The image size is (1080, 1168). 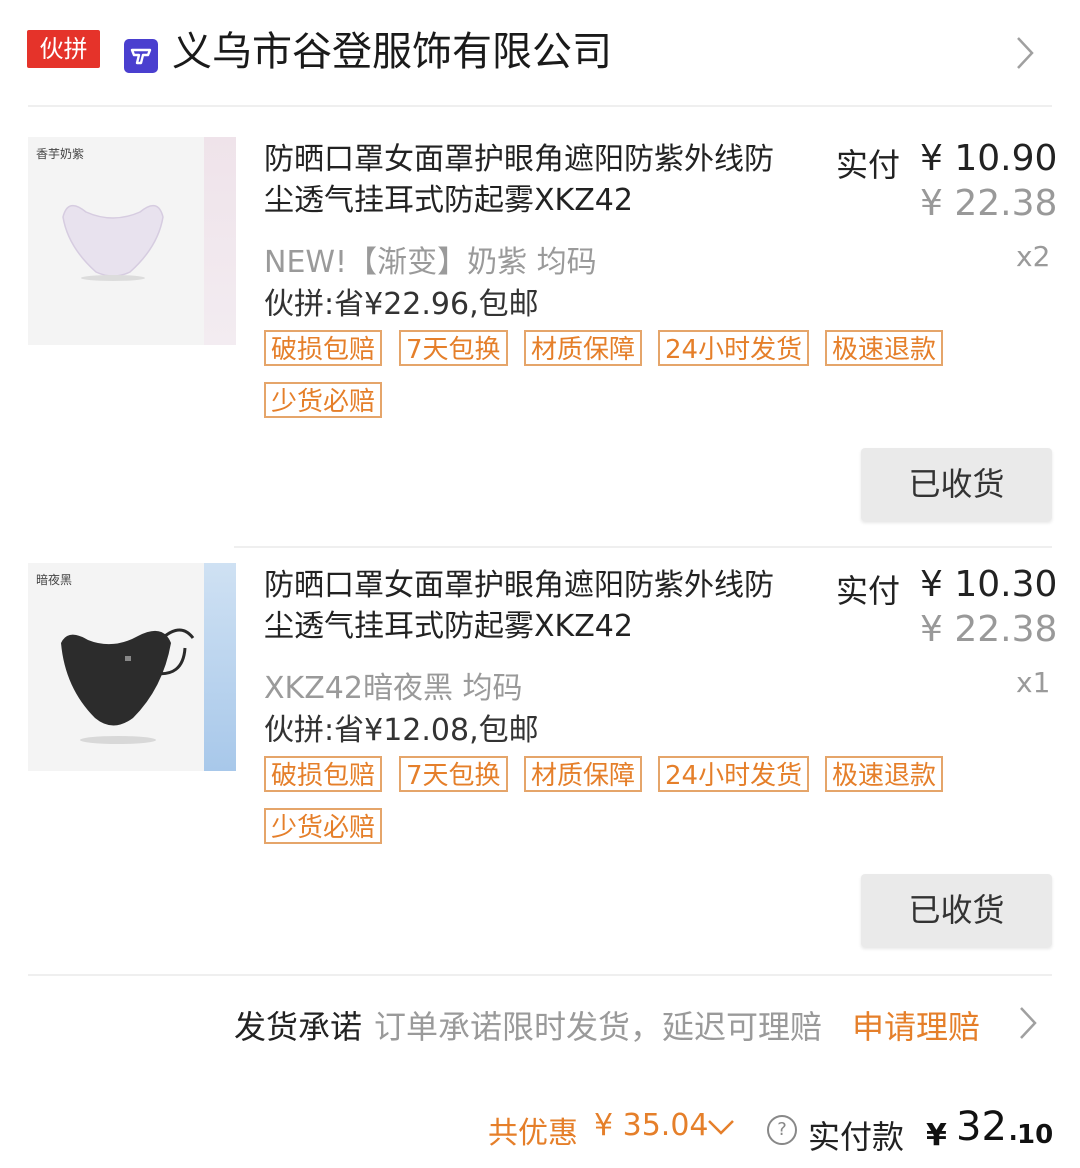 I want to click on group-buy-badge: 伙拼, so click(x=63, y=49).